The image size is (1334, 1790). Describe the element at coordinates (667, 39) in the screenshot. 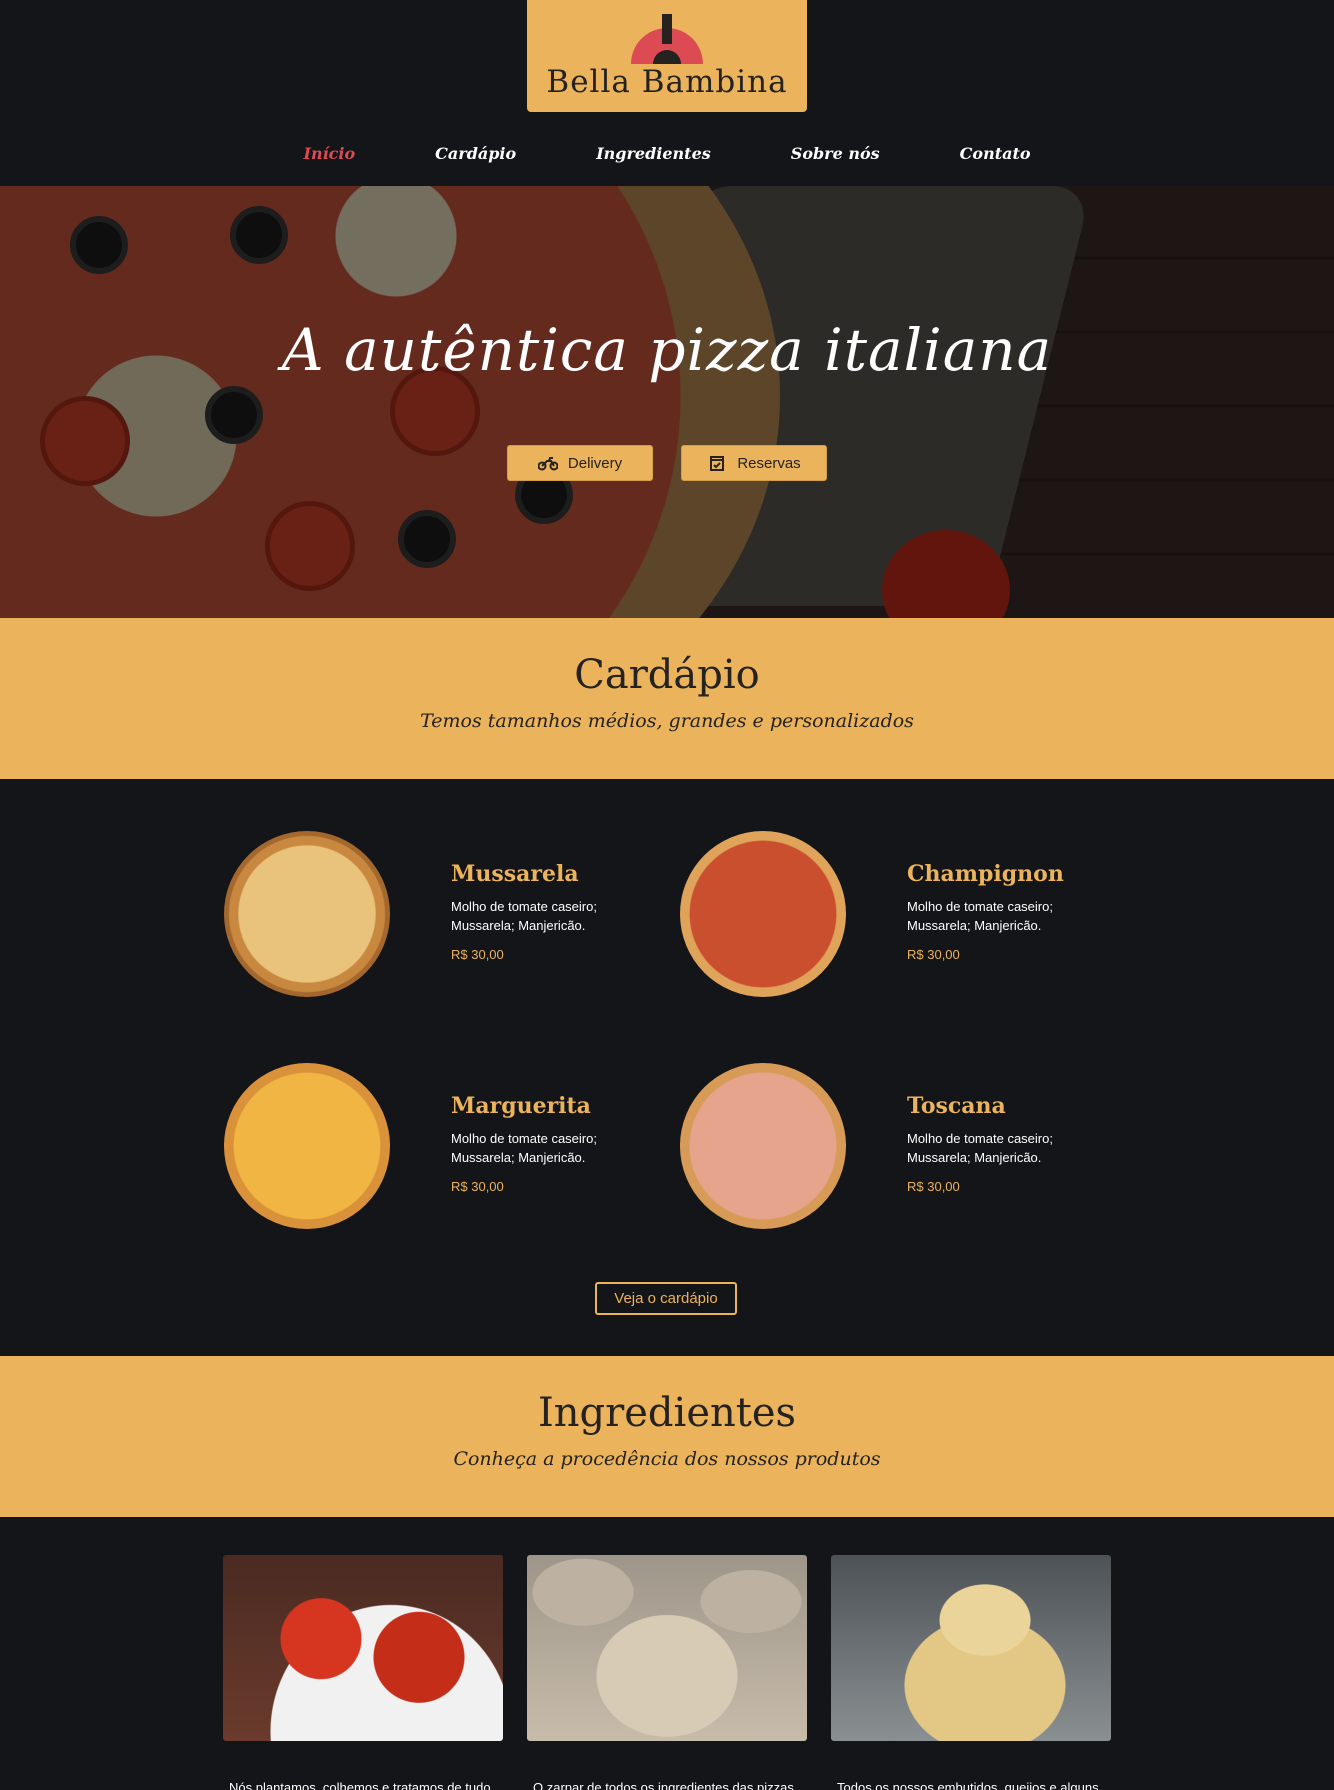

I see `pizza-oven-icon` at that location.